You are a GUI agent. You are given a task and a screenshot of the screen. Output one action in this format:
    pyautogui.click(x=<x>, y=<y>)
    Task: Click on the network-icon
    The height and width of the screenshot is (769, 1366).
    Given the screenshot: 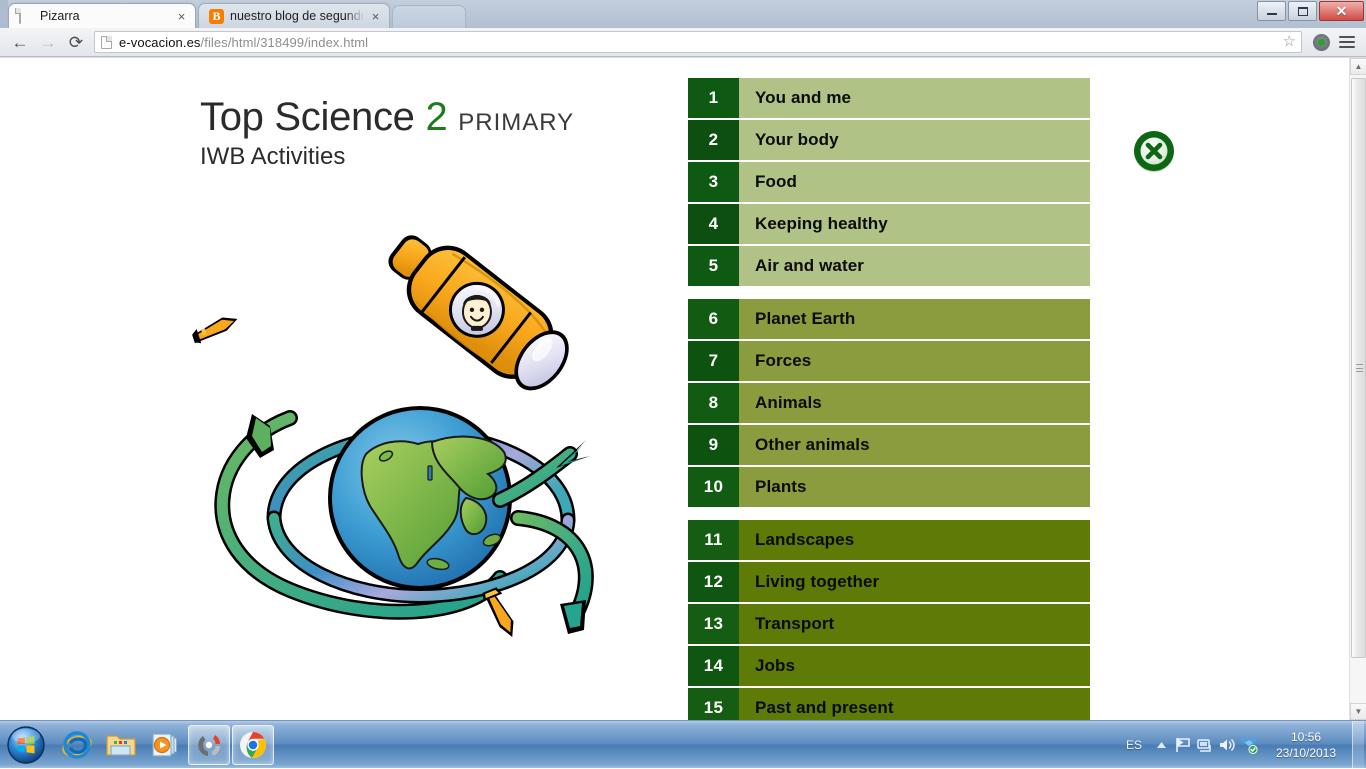 What is the action you would take?
    pyautogui.click(x=1205, y=745)
    